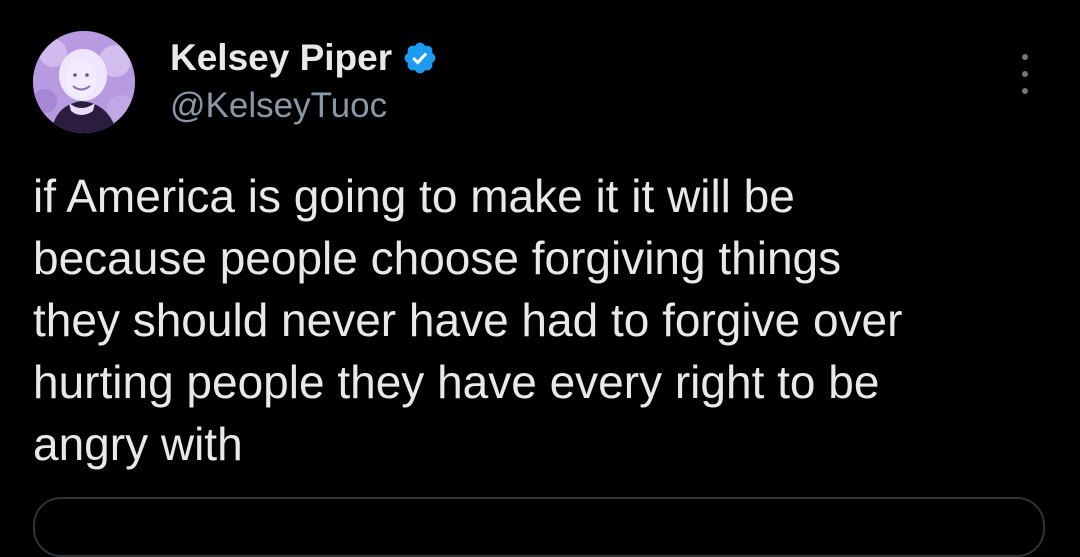 The width and height of the screenshot is (1080, 557). What do you see at coordinates (420, 58) in the screenshot?
I see `verified-badge-icon` at bounding box center [420, 58].